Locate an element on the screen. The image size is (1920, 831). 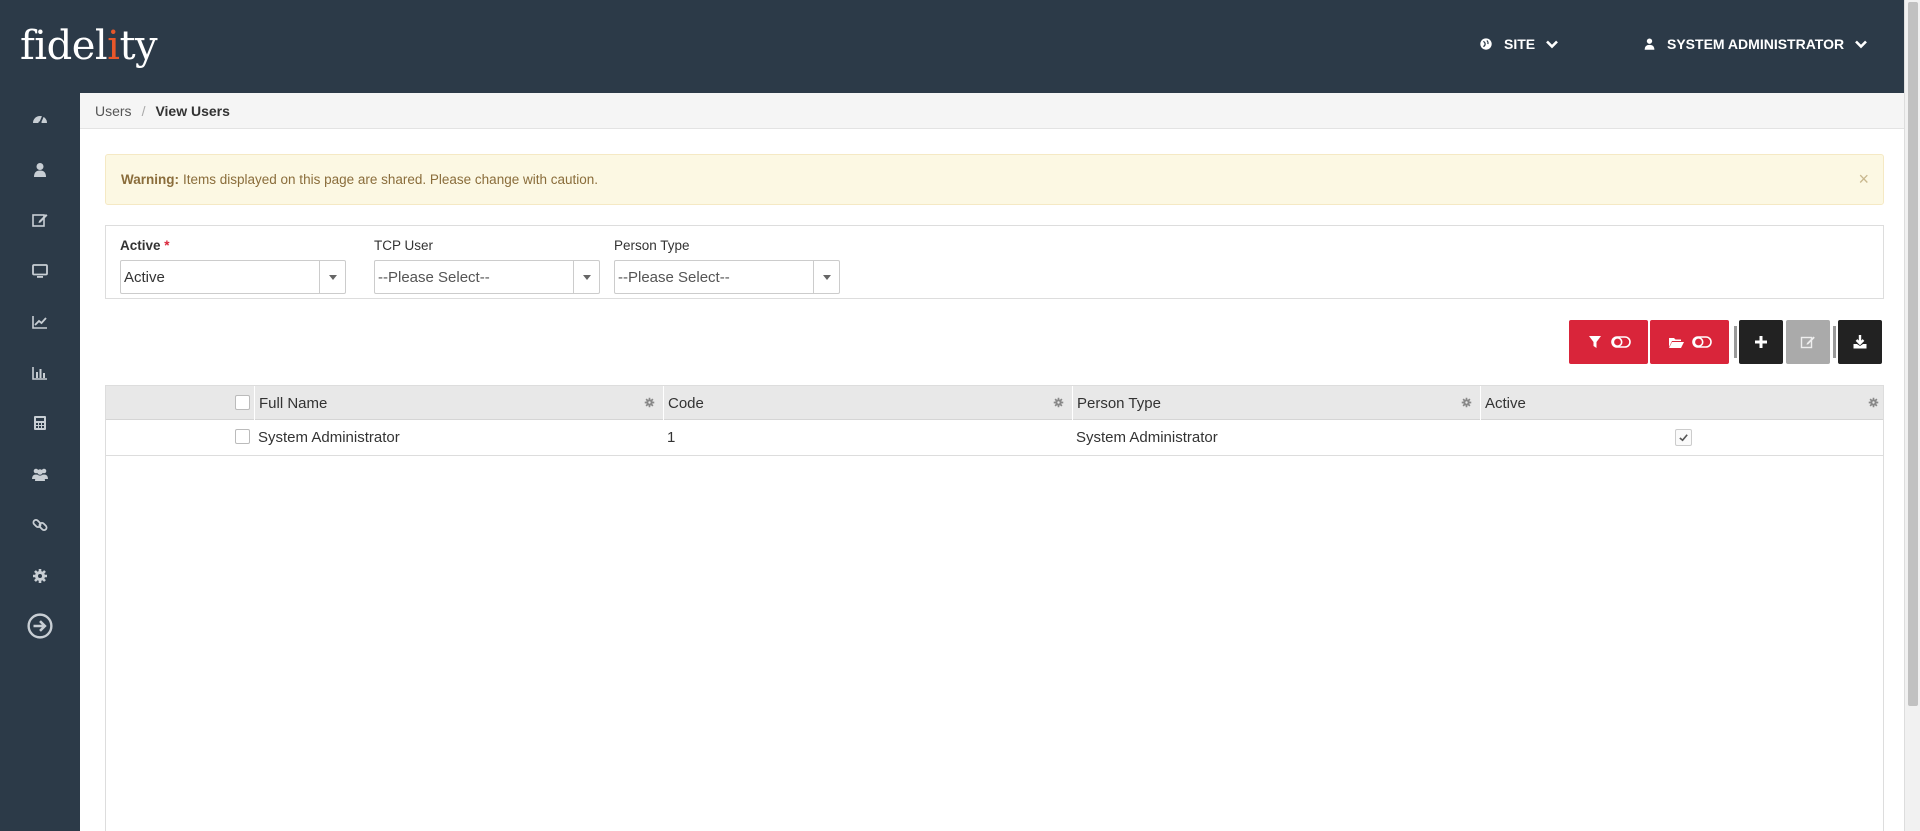
active-filter: Active * Active is located at coordinates (233, 266).